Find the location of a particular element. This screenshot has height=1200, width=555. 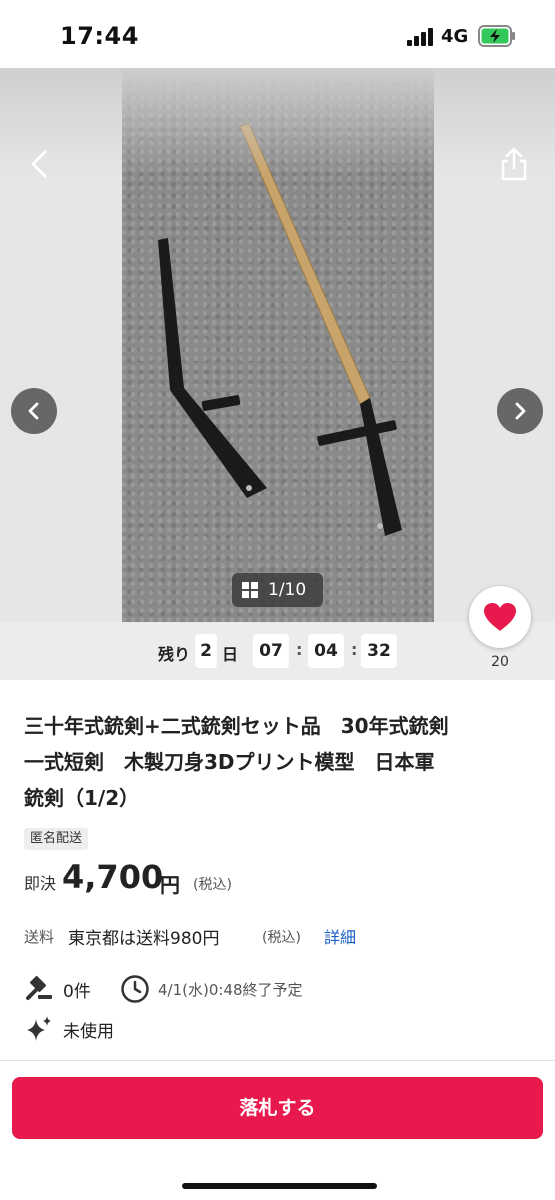

item-title-line: 銃剣（1/2） is located at coordinates (82, 798).